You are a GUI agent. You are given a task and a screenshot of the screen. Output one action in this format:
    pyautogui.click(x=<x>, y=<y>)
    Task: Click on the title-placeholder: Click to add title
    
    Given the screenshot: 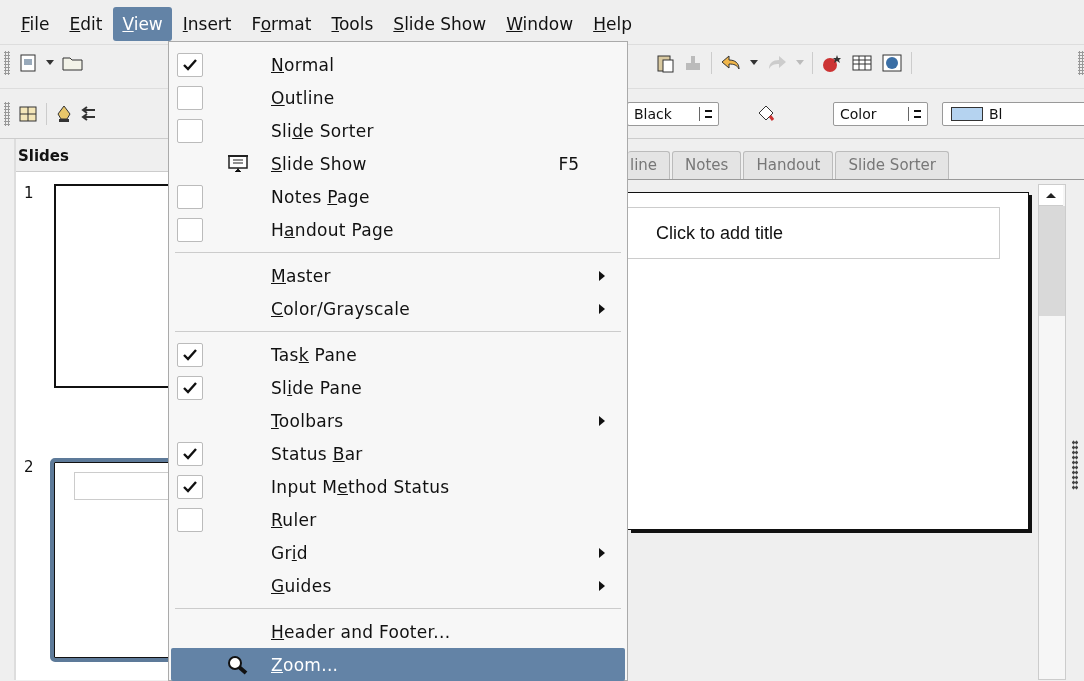 What is the action you would take?
    pyautogui.click(x=814, y=233)
    